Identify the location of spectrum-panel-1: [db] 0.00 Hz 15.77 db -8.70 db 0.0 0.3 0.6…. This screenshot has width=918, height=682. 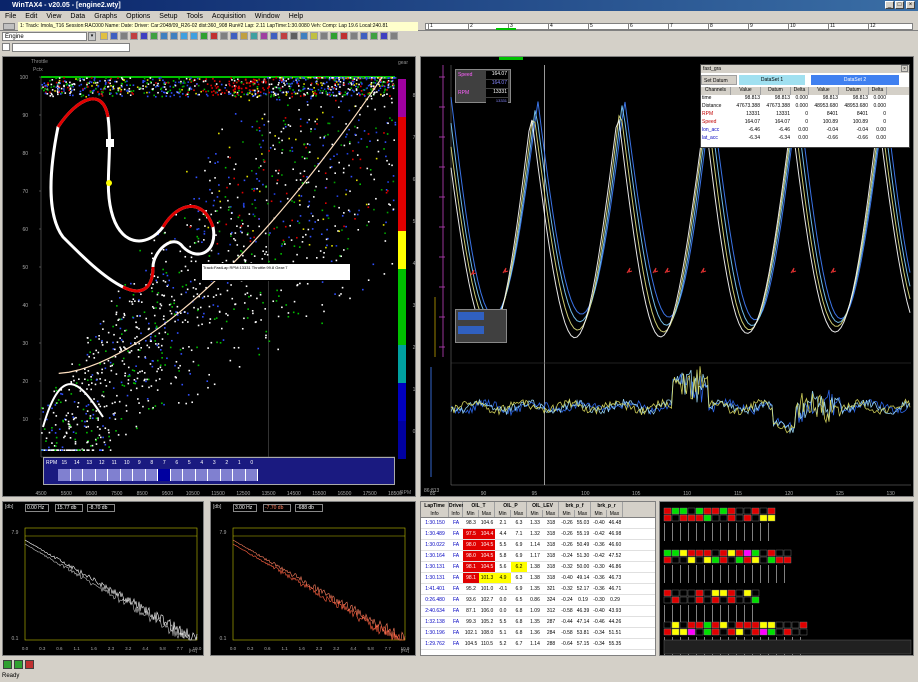
(103, 578).